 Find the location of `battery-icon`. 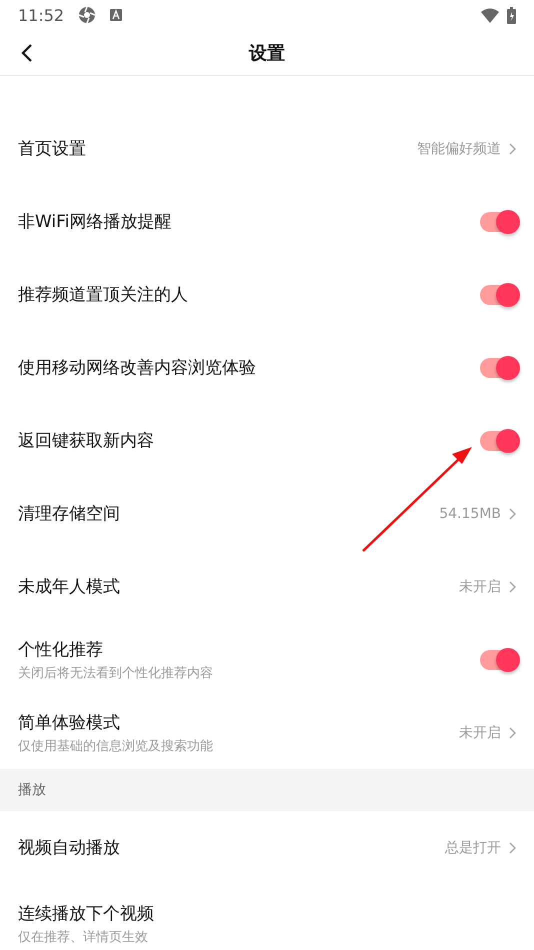

battery-icon is located at coordinates (511, 15).